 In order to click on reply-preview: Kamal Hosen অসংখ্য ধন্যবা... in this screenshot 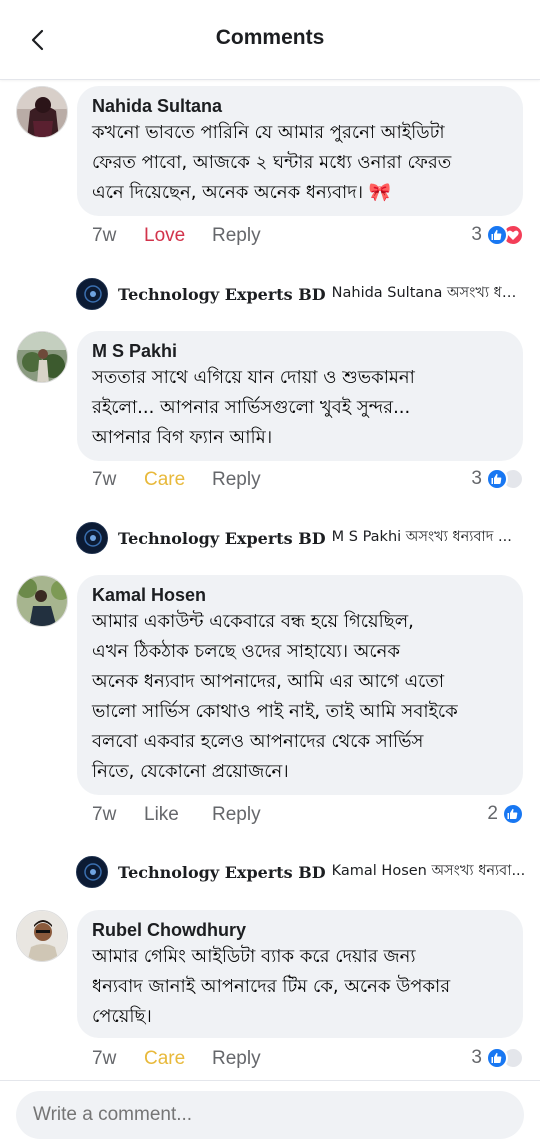, I will do `click(428, 871)`.